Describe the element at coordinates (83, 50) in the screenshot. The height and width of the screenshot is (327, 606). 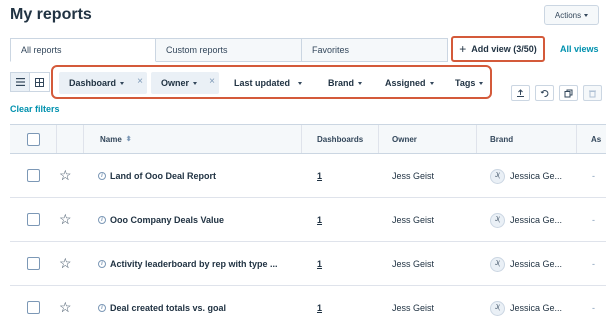
I see `tab-all-reports: All reports` at that location.